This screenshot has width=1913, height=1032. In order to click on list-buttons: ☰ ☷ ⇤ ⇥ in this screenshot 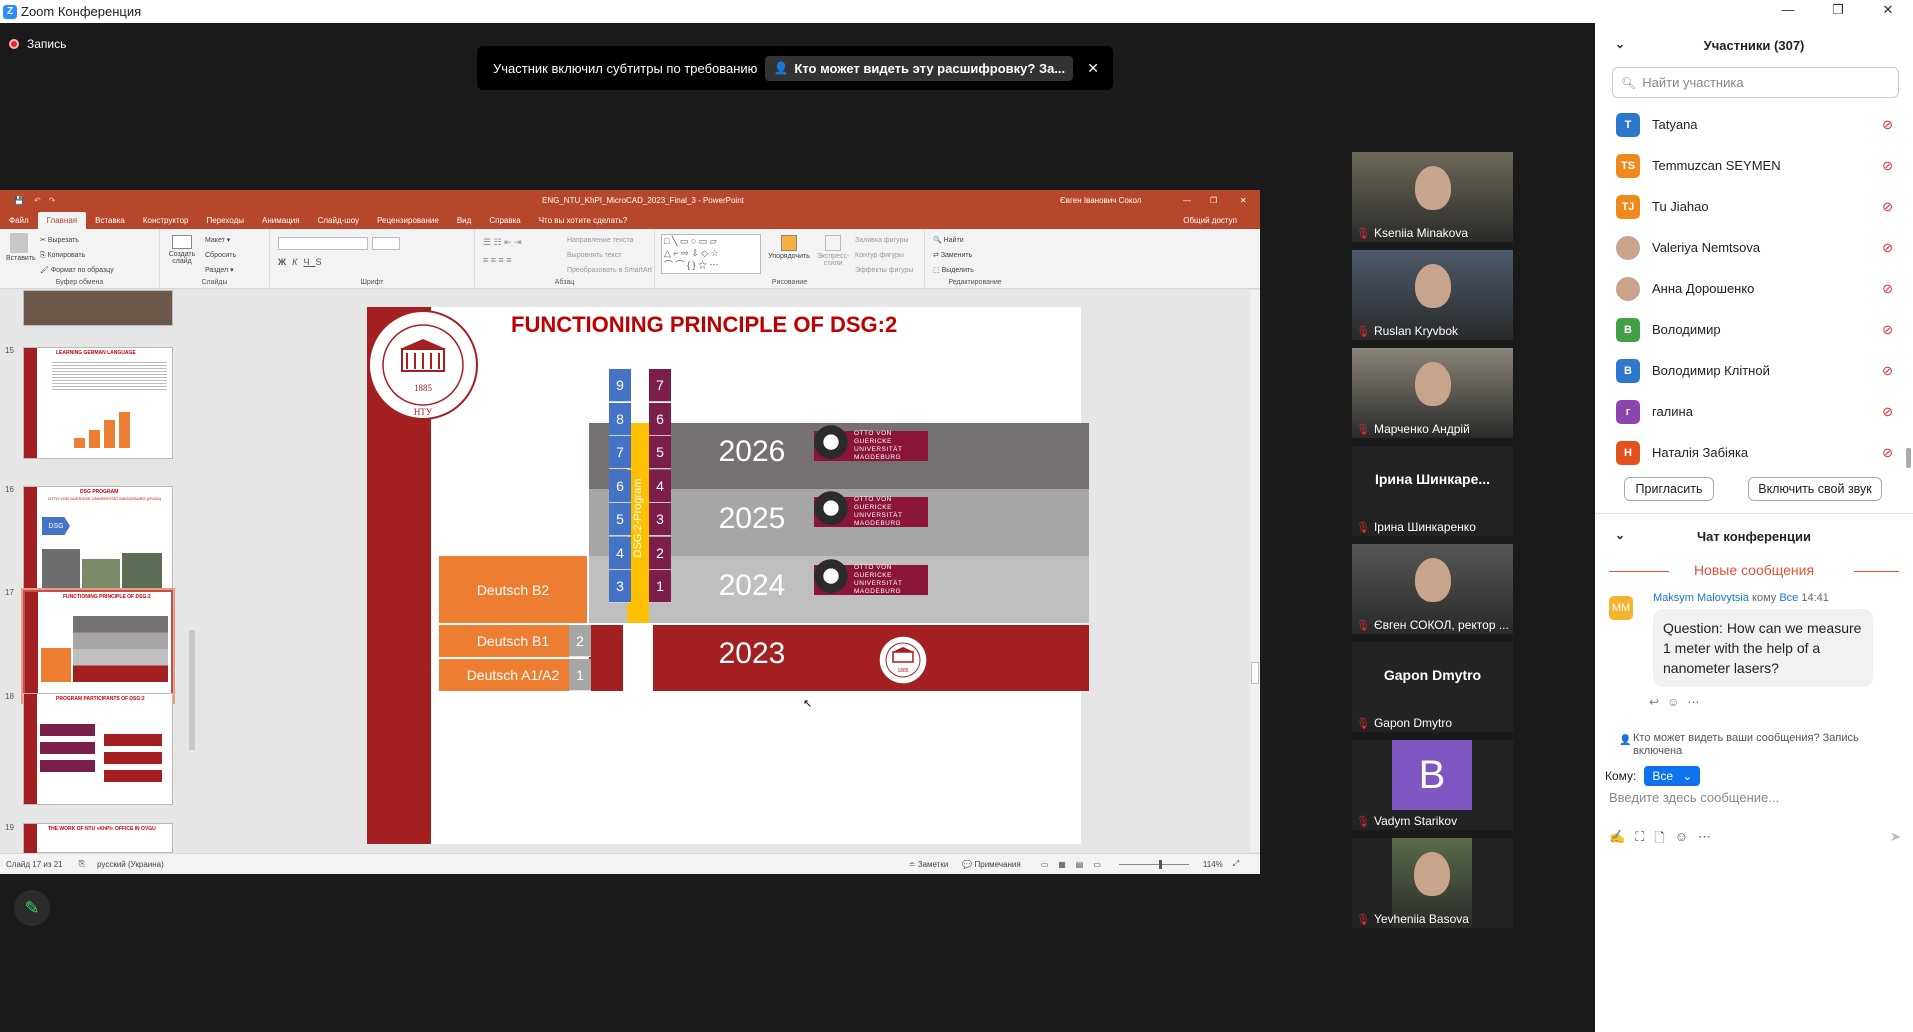, I will do `click(502, 242)`.